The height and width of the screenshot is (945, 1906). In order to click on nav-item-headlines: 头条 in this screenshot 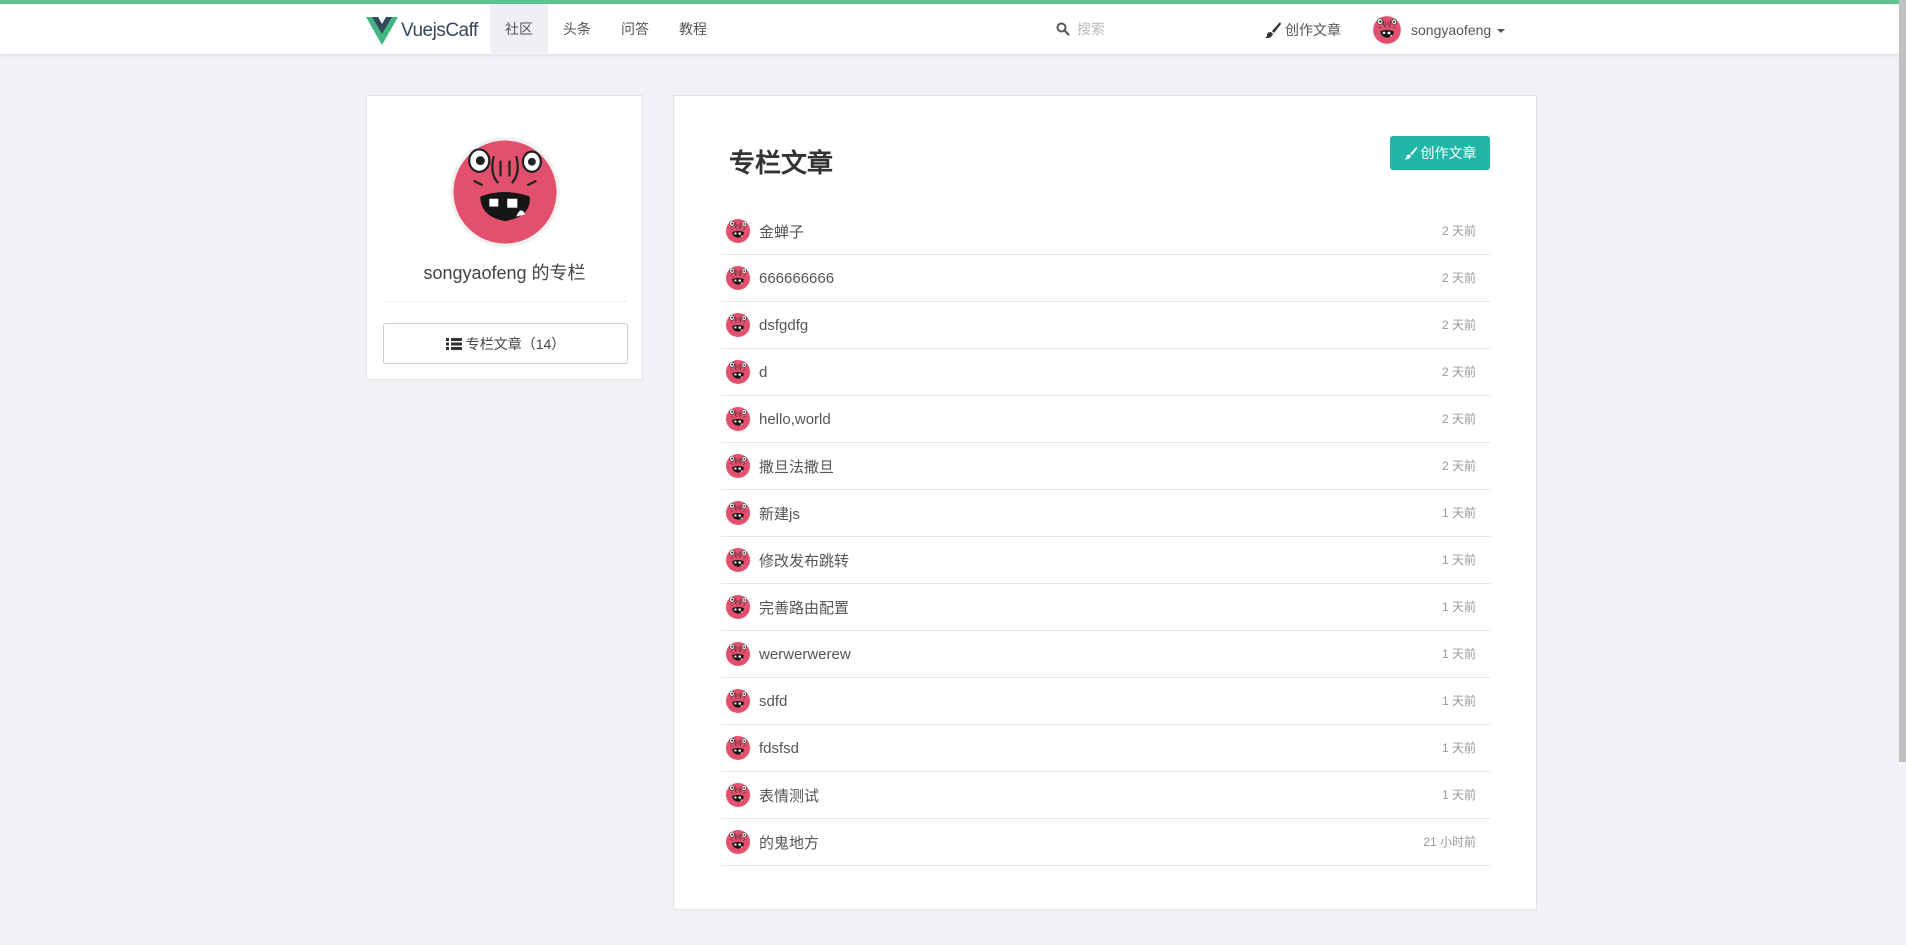, I will do `click(577, 29)`.